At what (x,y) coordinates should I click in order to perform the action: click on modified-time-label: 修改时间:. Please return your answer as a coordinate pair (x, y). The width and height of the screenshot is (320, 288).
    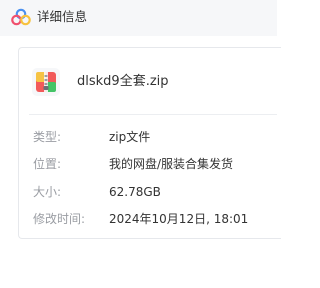
    Looking at the image, I should click on (59, 219).